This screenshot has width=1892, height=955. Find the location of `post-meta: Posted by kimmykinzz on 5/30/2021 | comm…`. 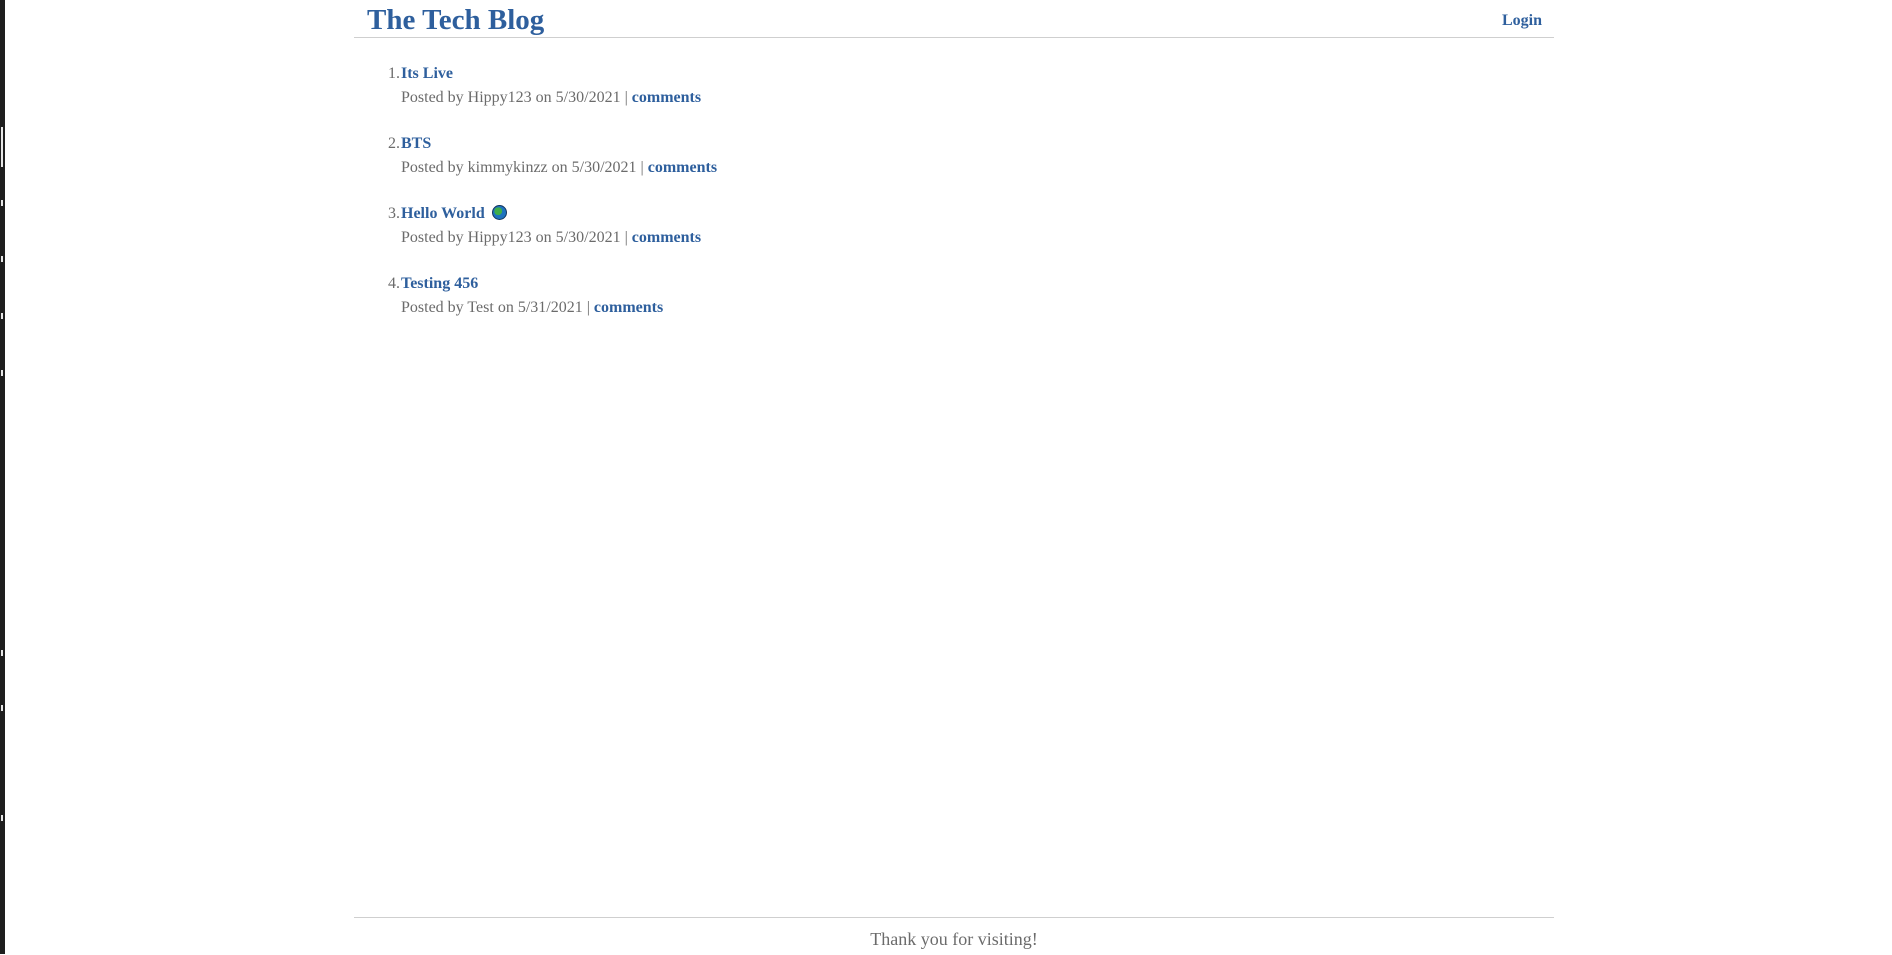

post-meta: Posted by kimmykinzz on 5/30/2021 | comm… is located at coordinates (559, 168).